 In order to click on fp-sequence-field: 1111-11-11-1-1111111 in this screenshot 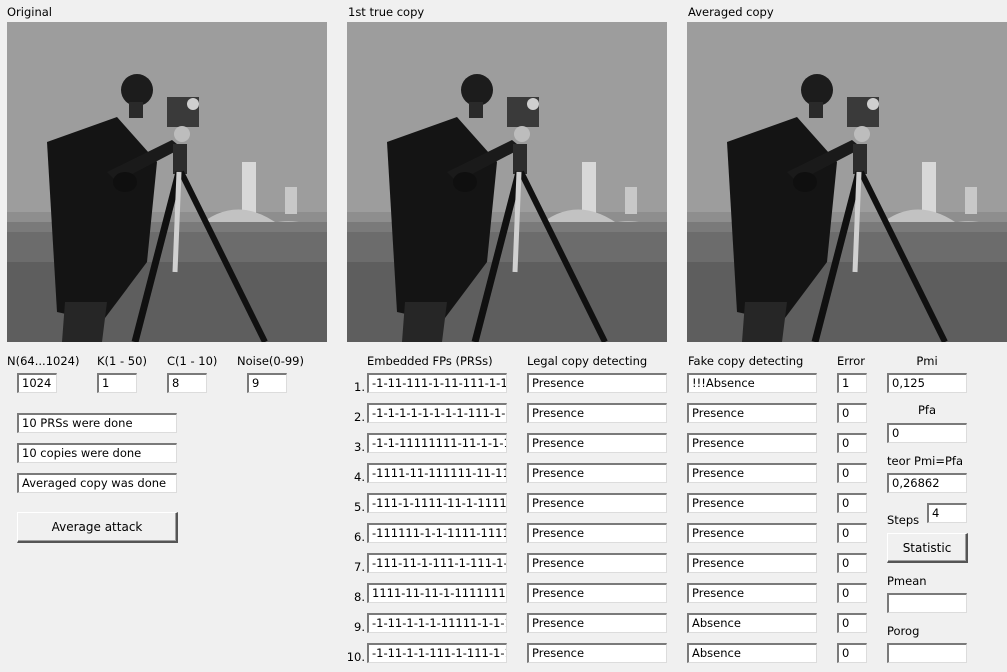, I will do `click(437, 593)`.